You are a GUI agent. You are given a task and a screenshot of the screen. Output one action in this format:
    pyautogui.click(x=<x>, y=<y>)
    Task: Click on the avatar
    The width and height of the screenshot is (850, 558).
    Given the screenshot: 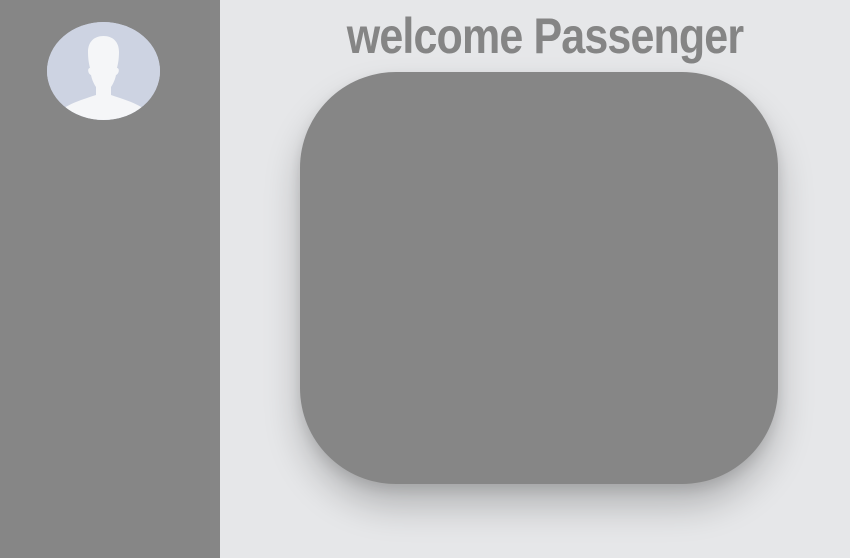 What is the action you would take?
    pyautogui.click(x=103, y=71)
    